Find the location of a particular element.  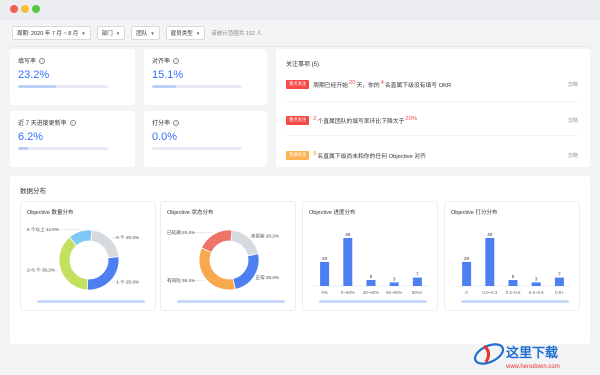

slice-label: 0 个 20.2% is located at coordinates (127, 237).